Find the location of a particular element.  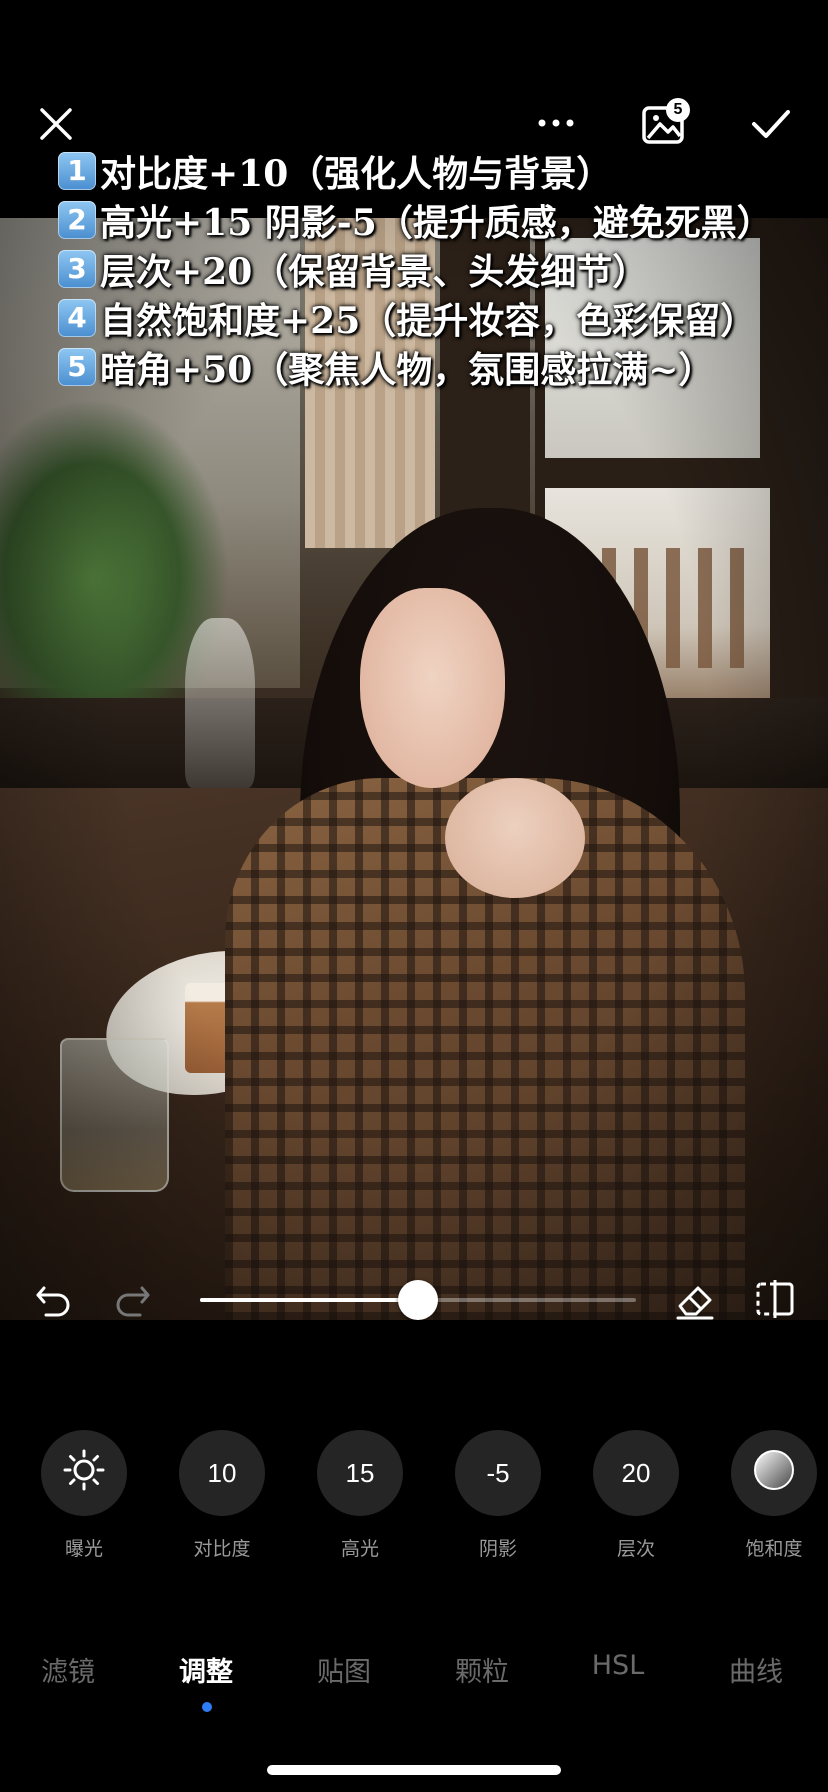

check-icon is located at coordinates (771, 124).